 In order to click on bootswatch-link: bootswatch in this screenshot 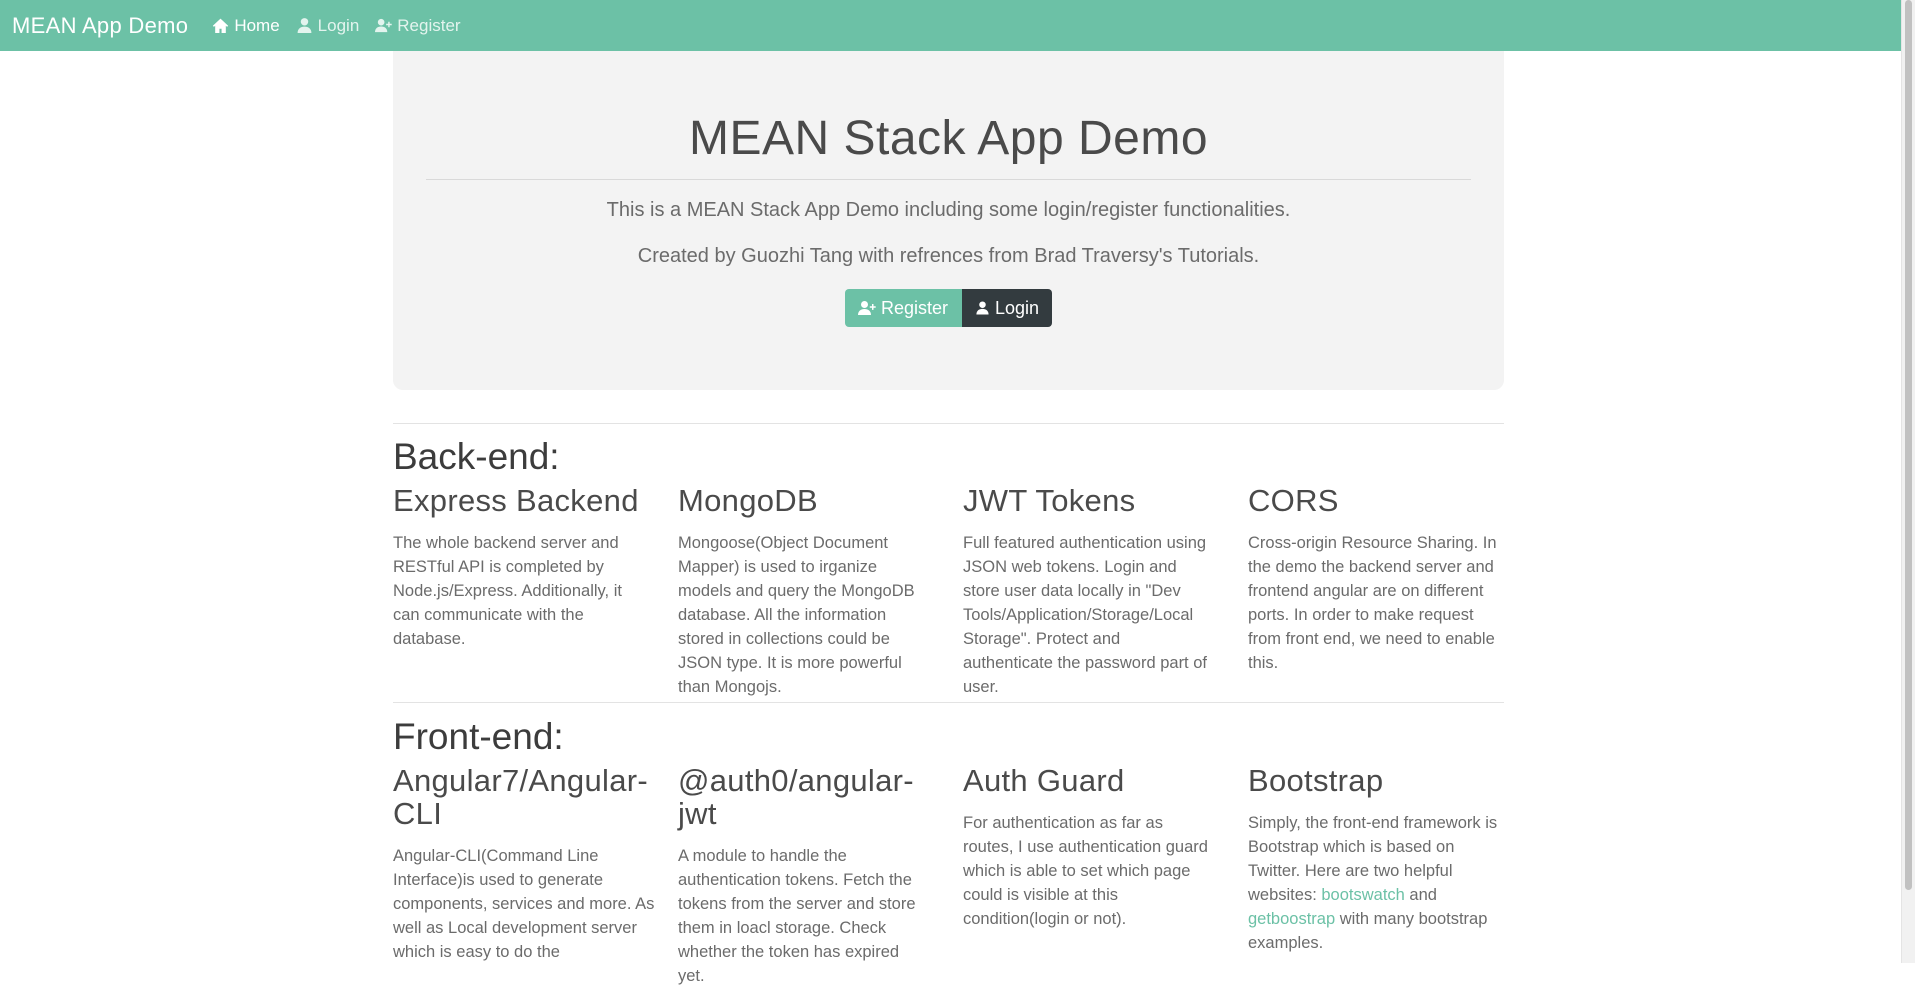, I will do `click(1362, 895)`.